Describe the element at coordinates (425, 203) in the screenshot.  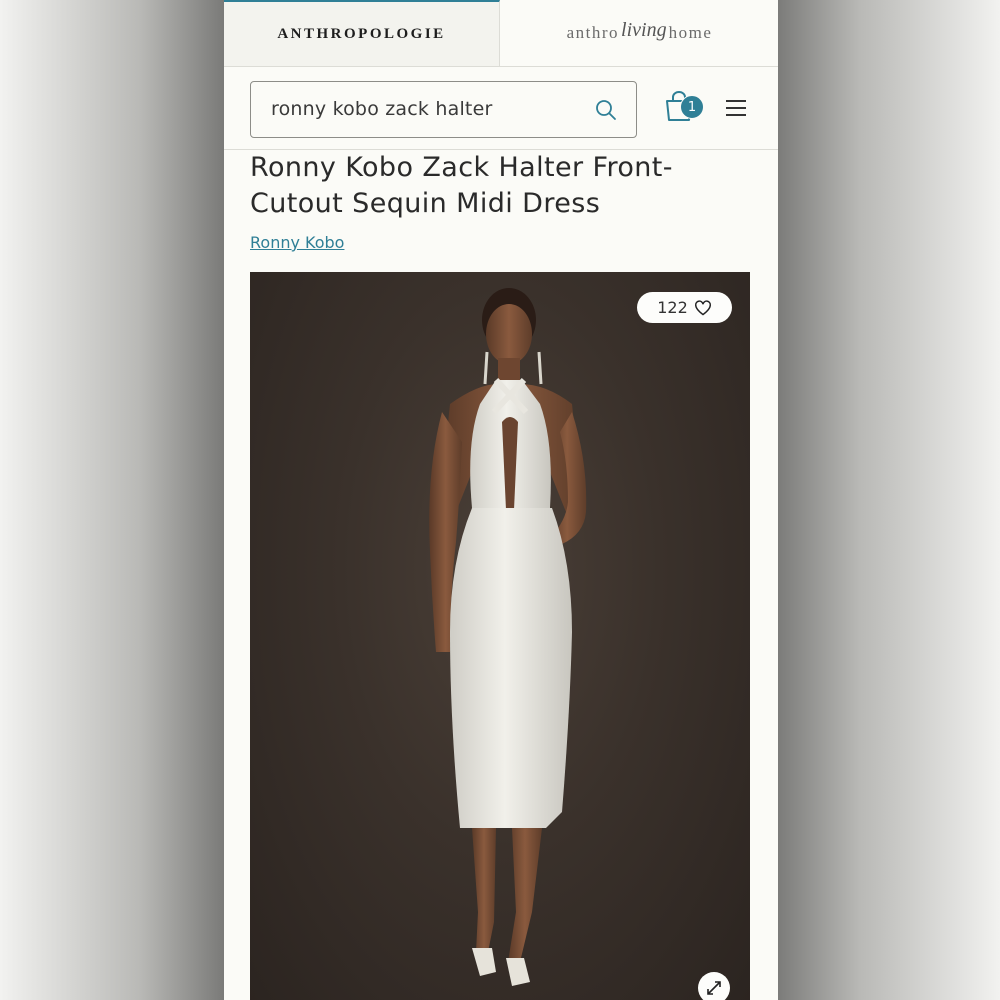
I see `product-title-line2: Cutout Sequin Midi Dress` at that location.